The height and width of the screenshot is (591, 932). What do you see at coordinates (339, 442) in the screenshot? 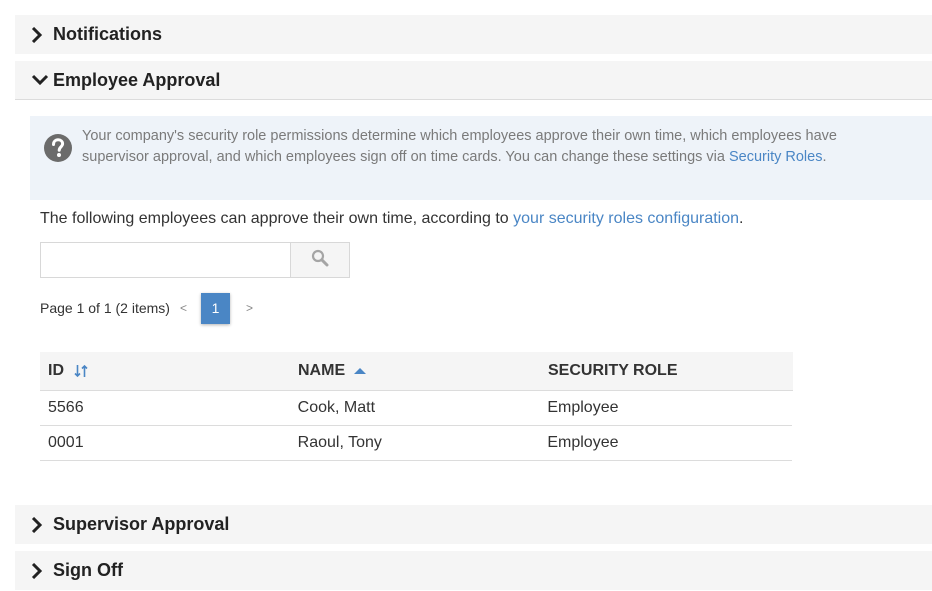
I see `cell-name: Raoul, Tony` at bounding box center [339, 442].